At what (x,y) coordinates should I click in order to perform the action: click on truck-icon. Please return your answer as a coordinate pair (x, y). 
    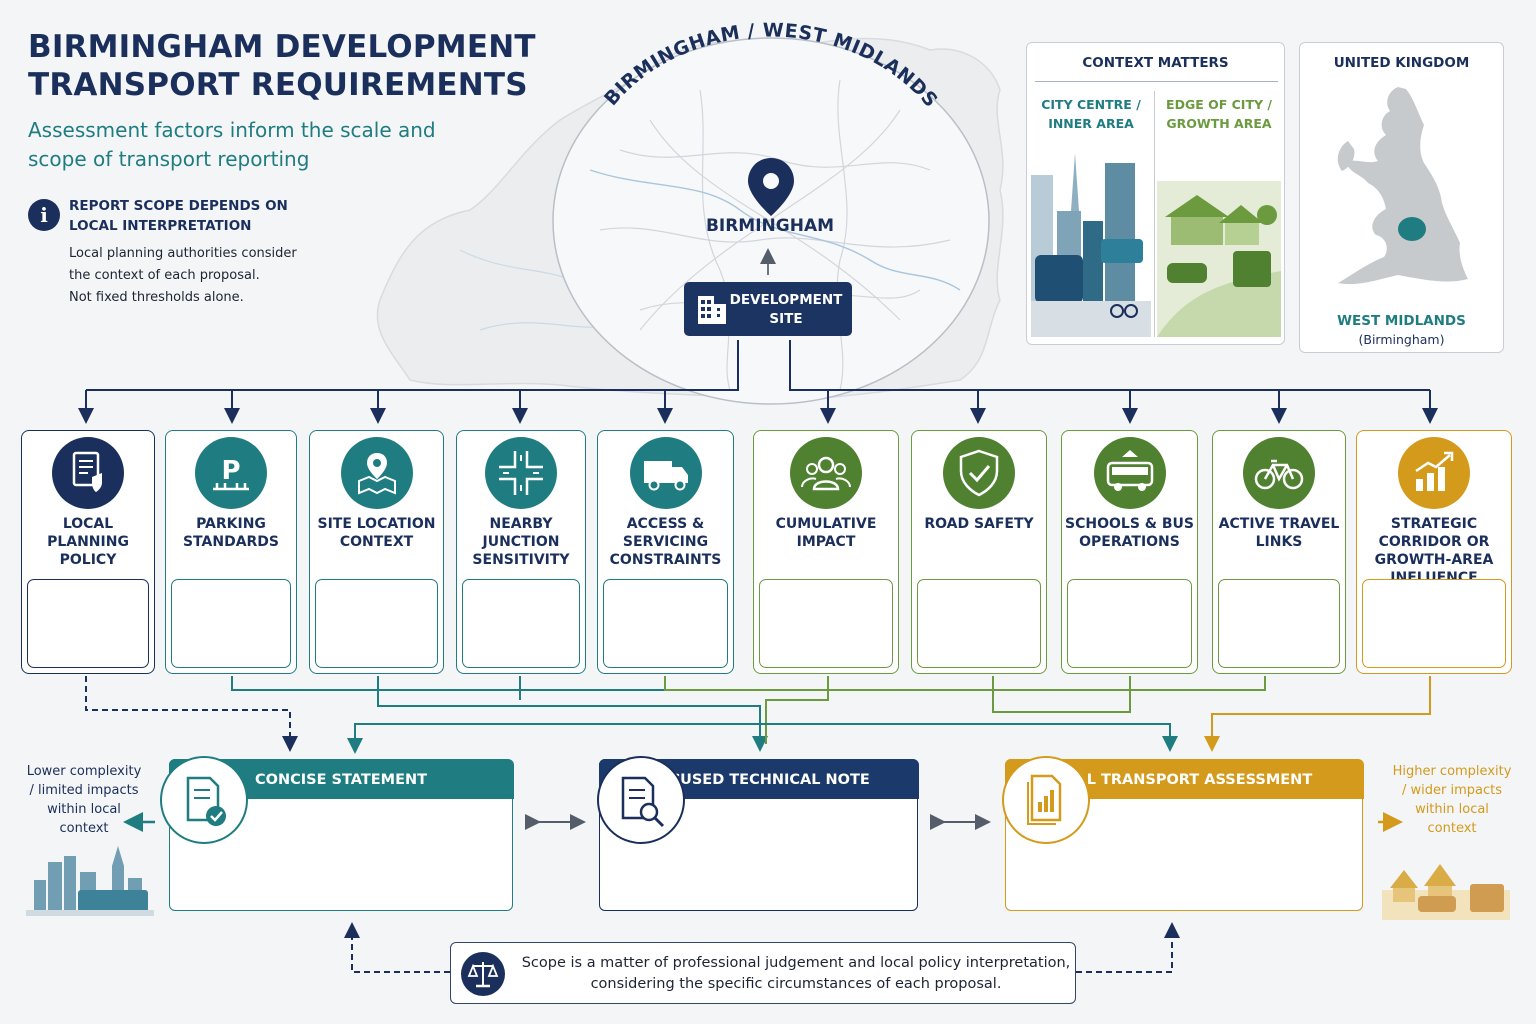
    Looking at the image, I should click on (665, 473).